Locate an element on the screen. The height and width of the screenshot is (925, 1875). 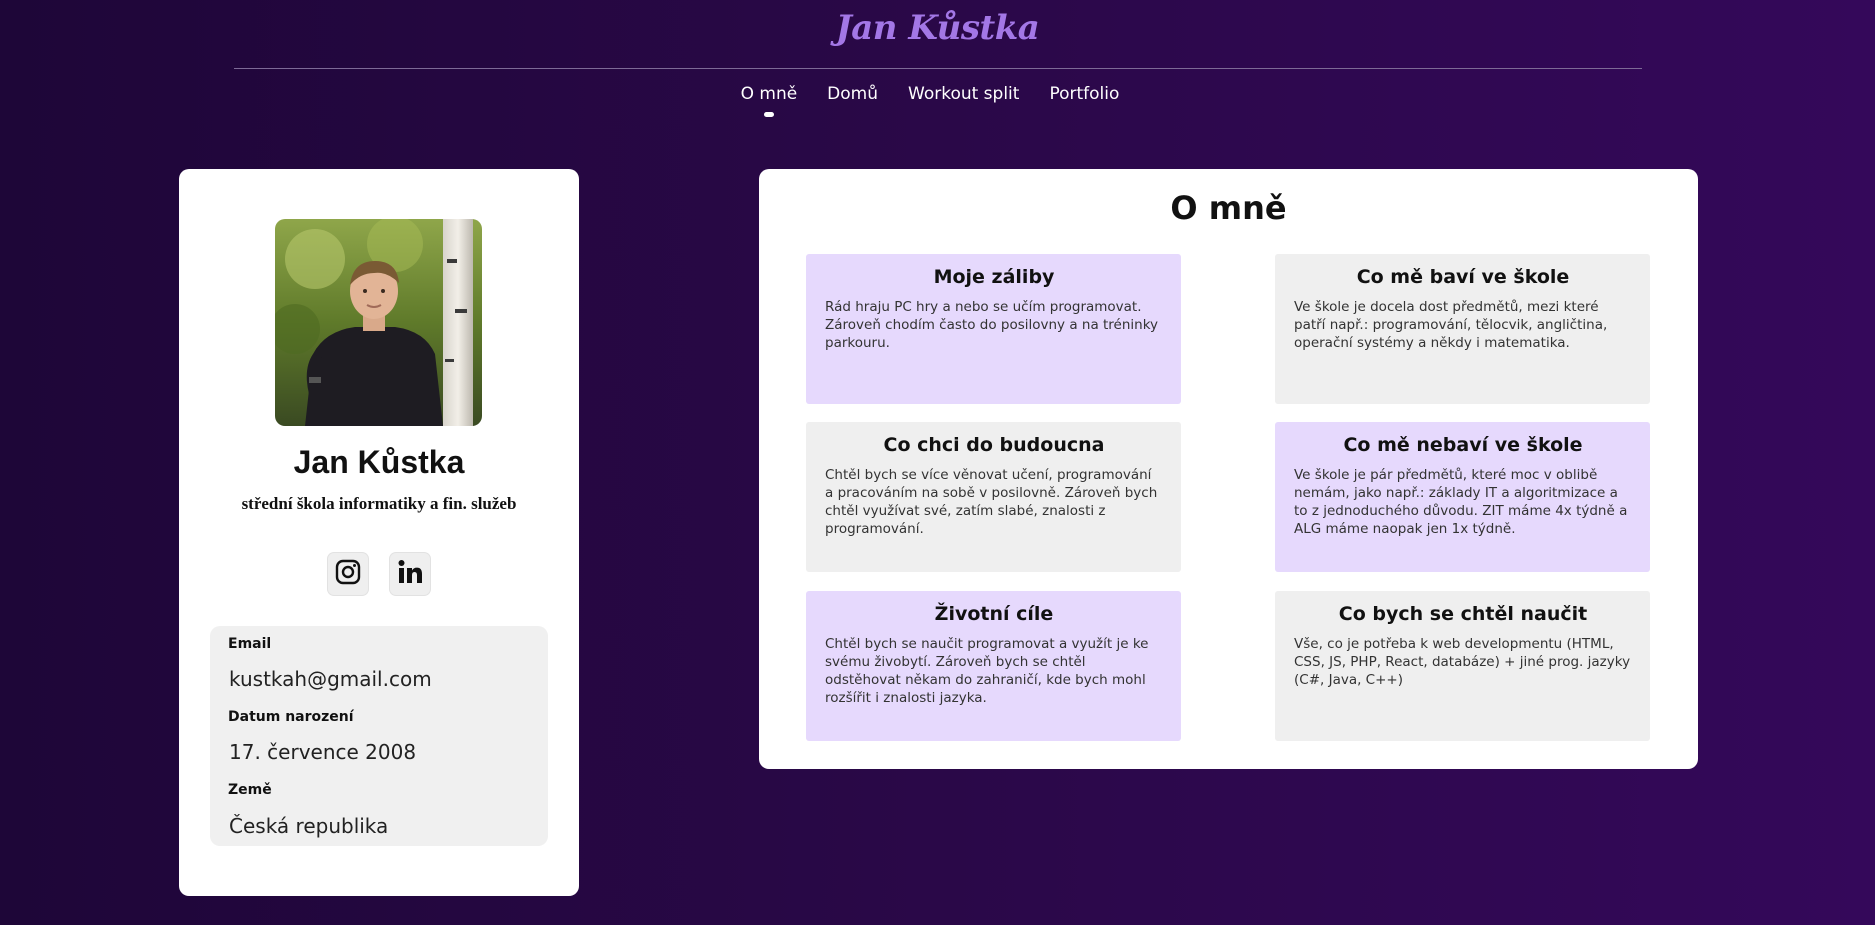
email-label: Email is located at coordinates (250, 644).